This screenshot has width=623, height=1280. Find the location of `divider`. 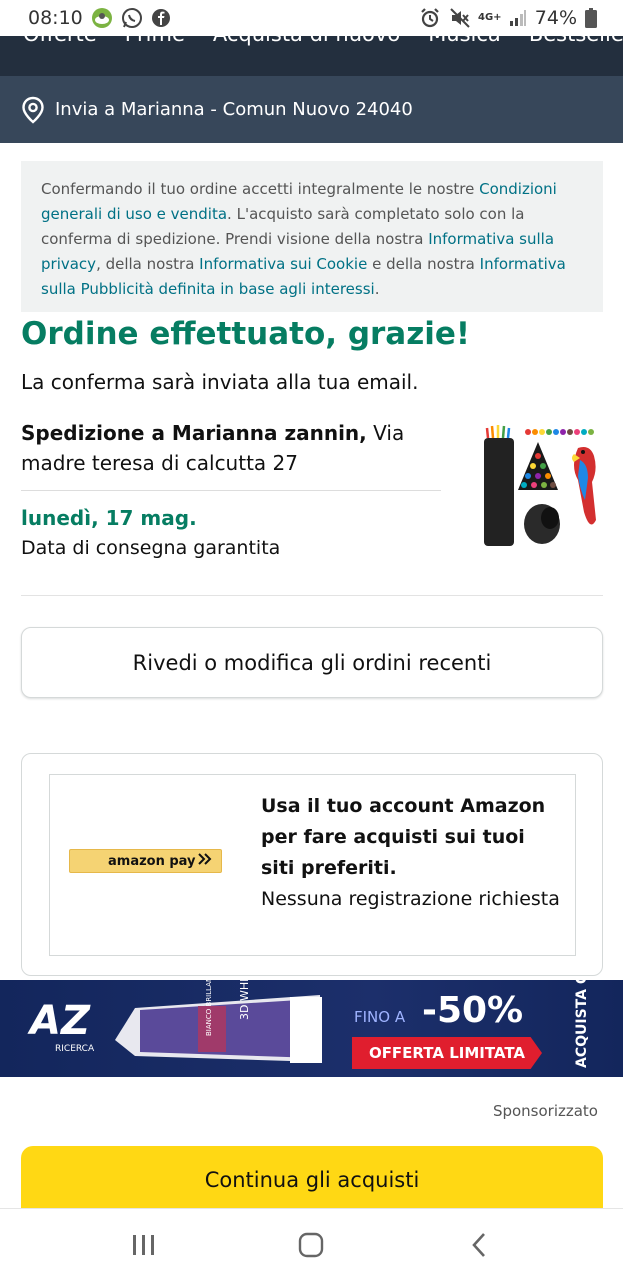

divider is located at coordinates (231, 490).